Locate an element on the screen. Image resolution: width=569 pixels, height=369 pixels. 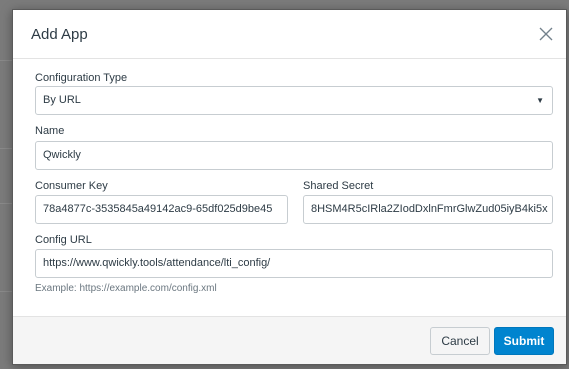
name-field: Qwickly is located at coordinates (294, 155).